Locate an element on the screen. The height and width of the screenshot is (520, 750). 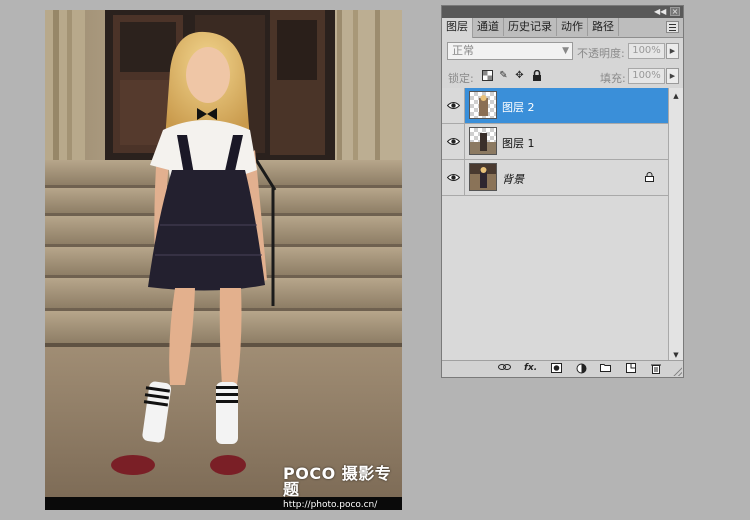
layer-scrollbar: ▲ ▼ is located at coordinates (675, 225).